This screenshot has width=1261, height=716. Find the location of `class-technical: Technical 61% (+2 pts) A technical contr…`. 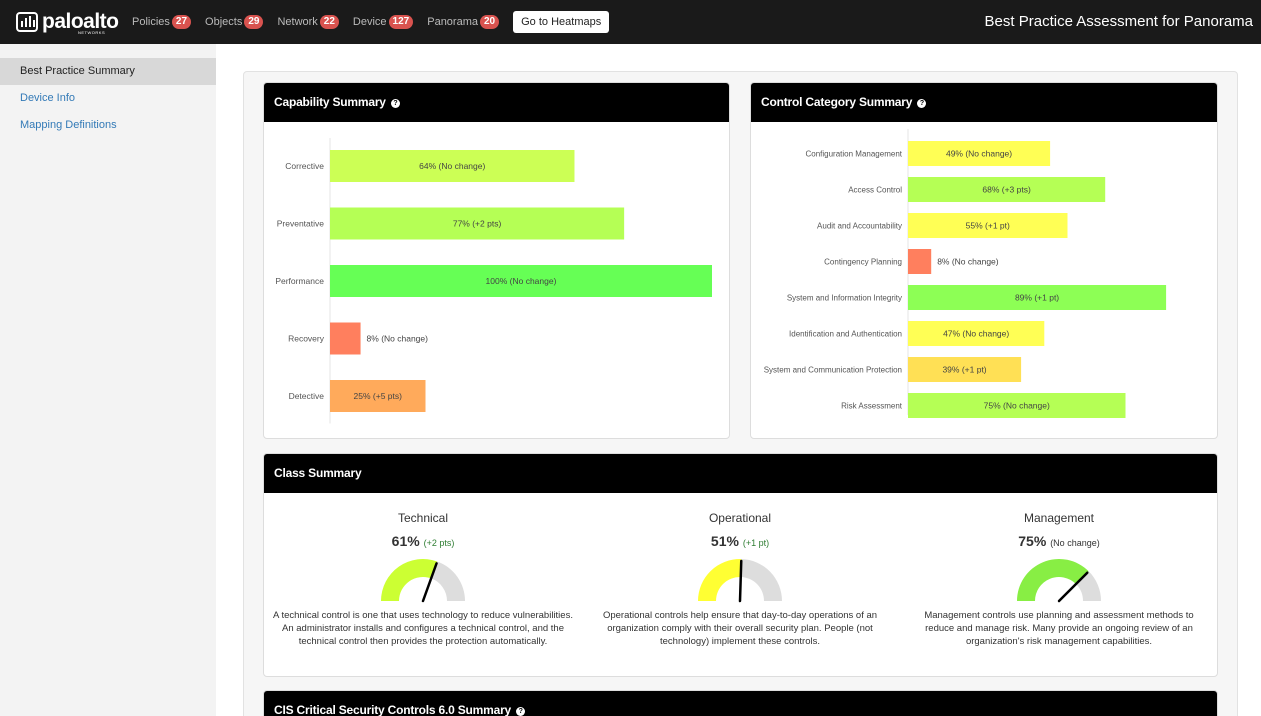

class-technical: Technical 61% (+2 pts) A technical contr… is located at coordinates (423, 570).